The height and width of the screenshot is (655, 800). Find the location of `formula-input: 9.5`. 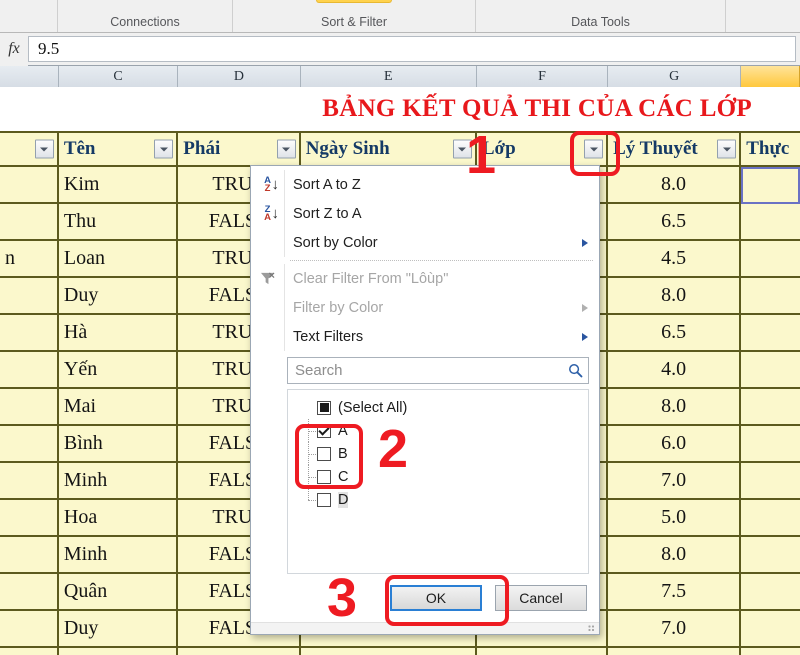

formula-input: 9.5 is located at coordinates (412, 49).